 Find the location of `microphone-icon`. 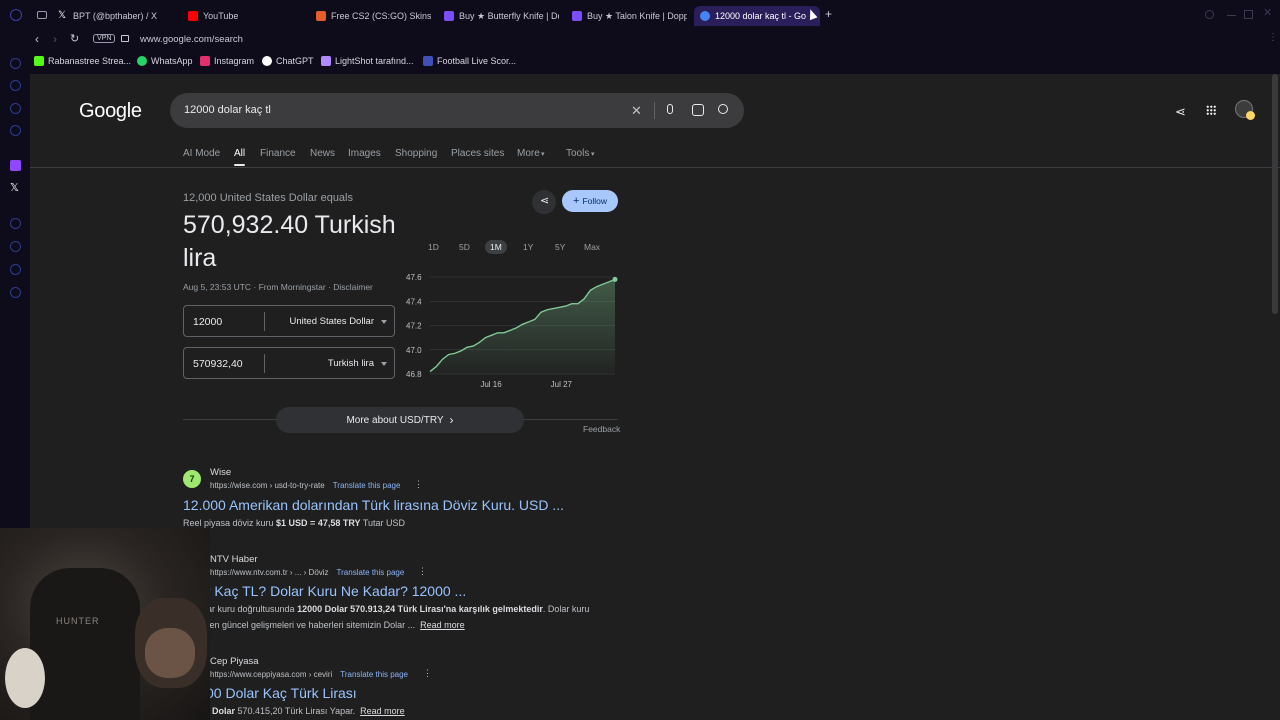

microphone-icon is located at coordinates (670, 109).